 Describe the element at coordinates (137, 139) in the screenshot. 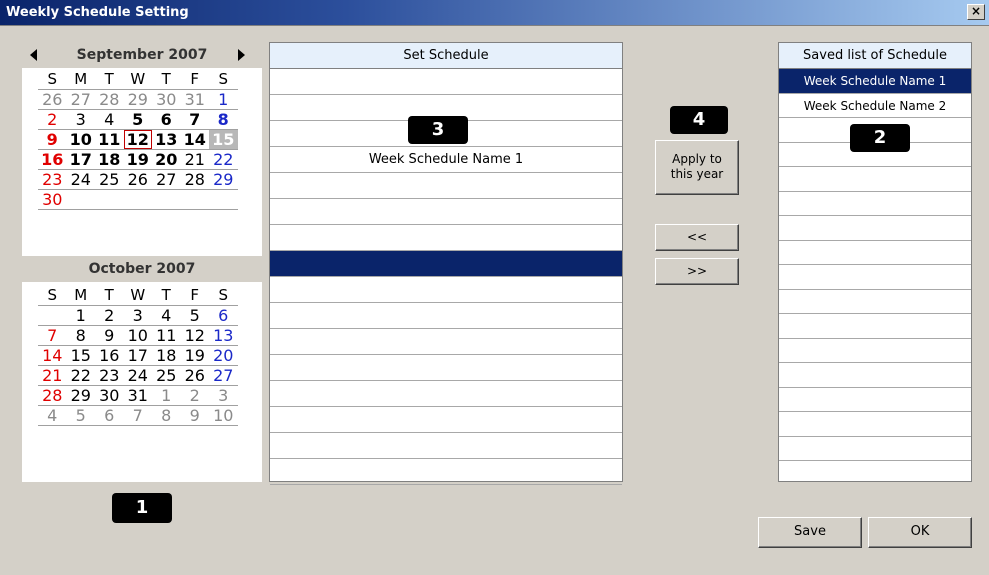

I see `day-cell: 12` at that location.